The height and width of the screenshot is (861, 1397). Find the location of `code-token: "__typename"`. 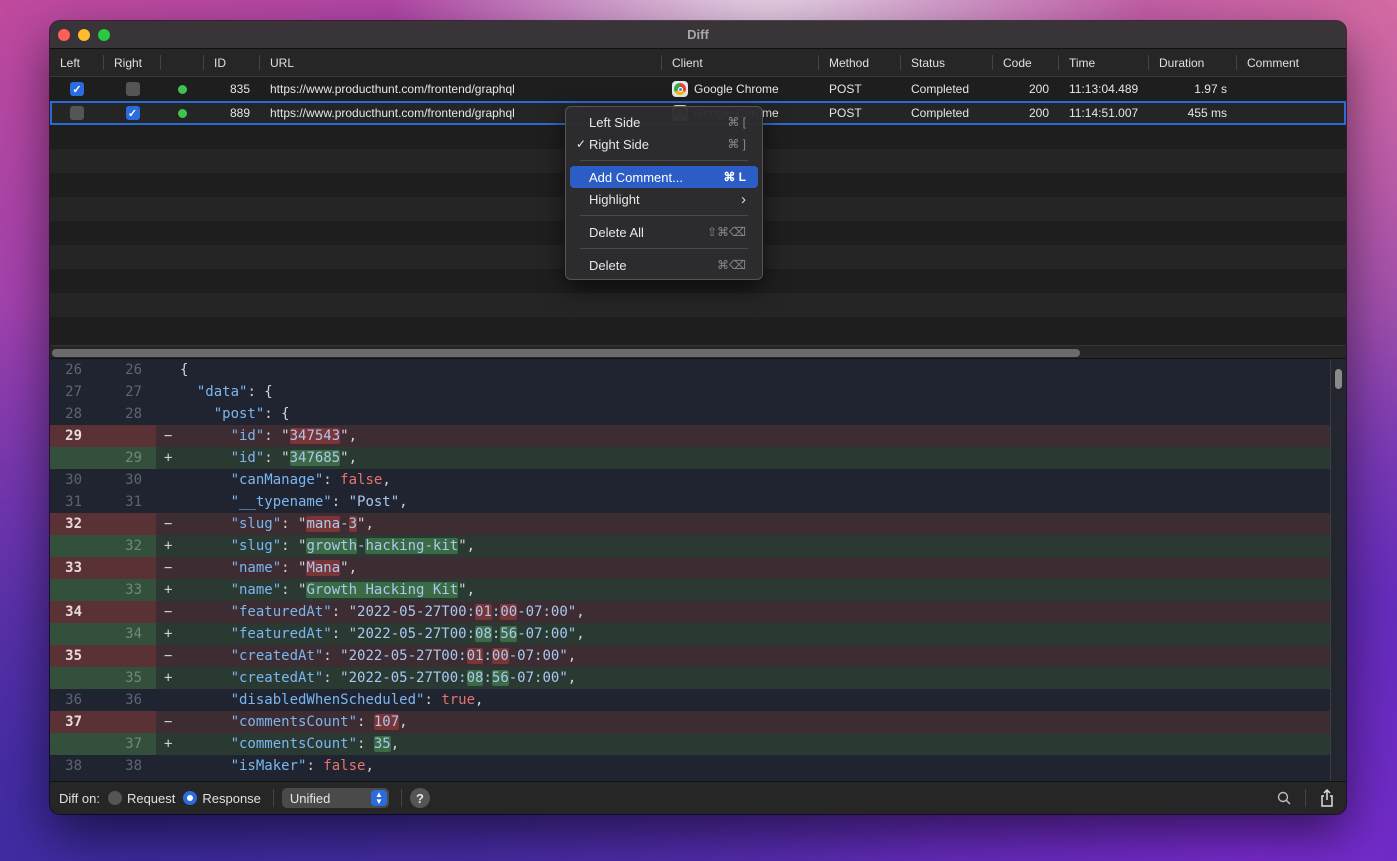

code-token: "__typename" is located at coordinates (281, 502).